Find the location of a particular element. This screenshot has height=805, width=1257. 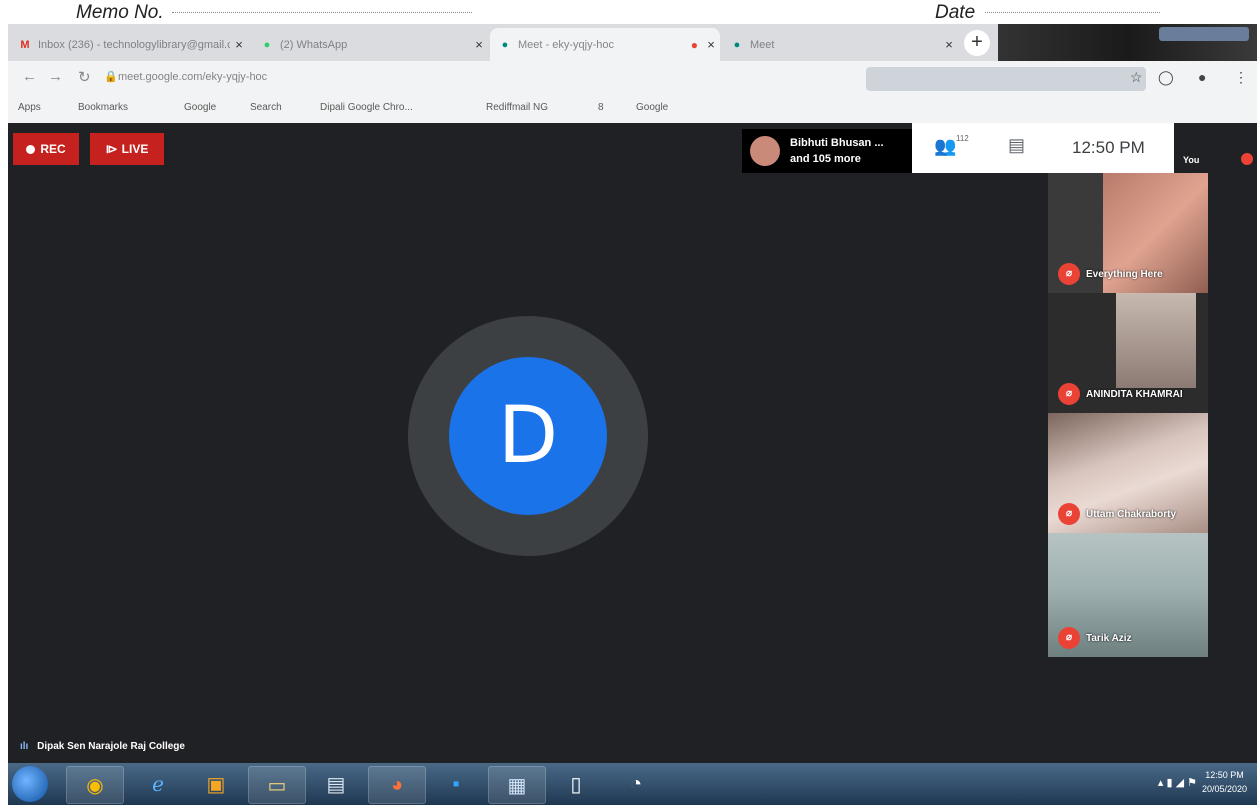

chrome-icon: ◉ is located at coordinates (95, 785).